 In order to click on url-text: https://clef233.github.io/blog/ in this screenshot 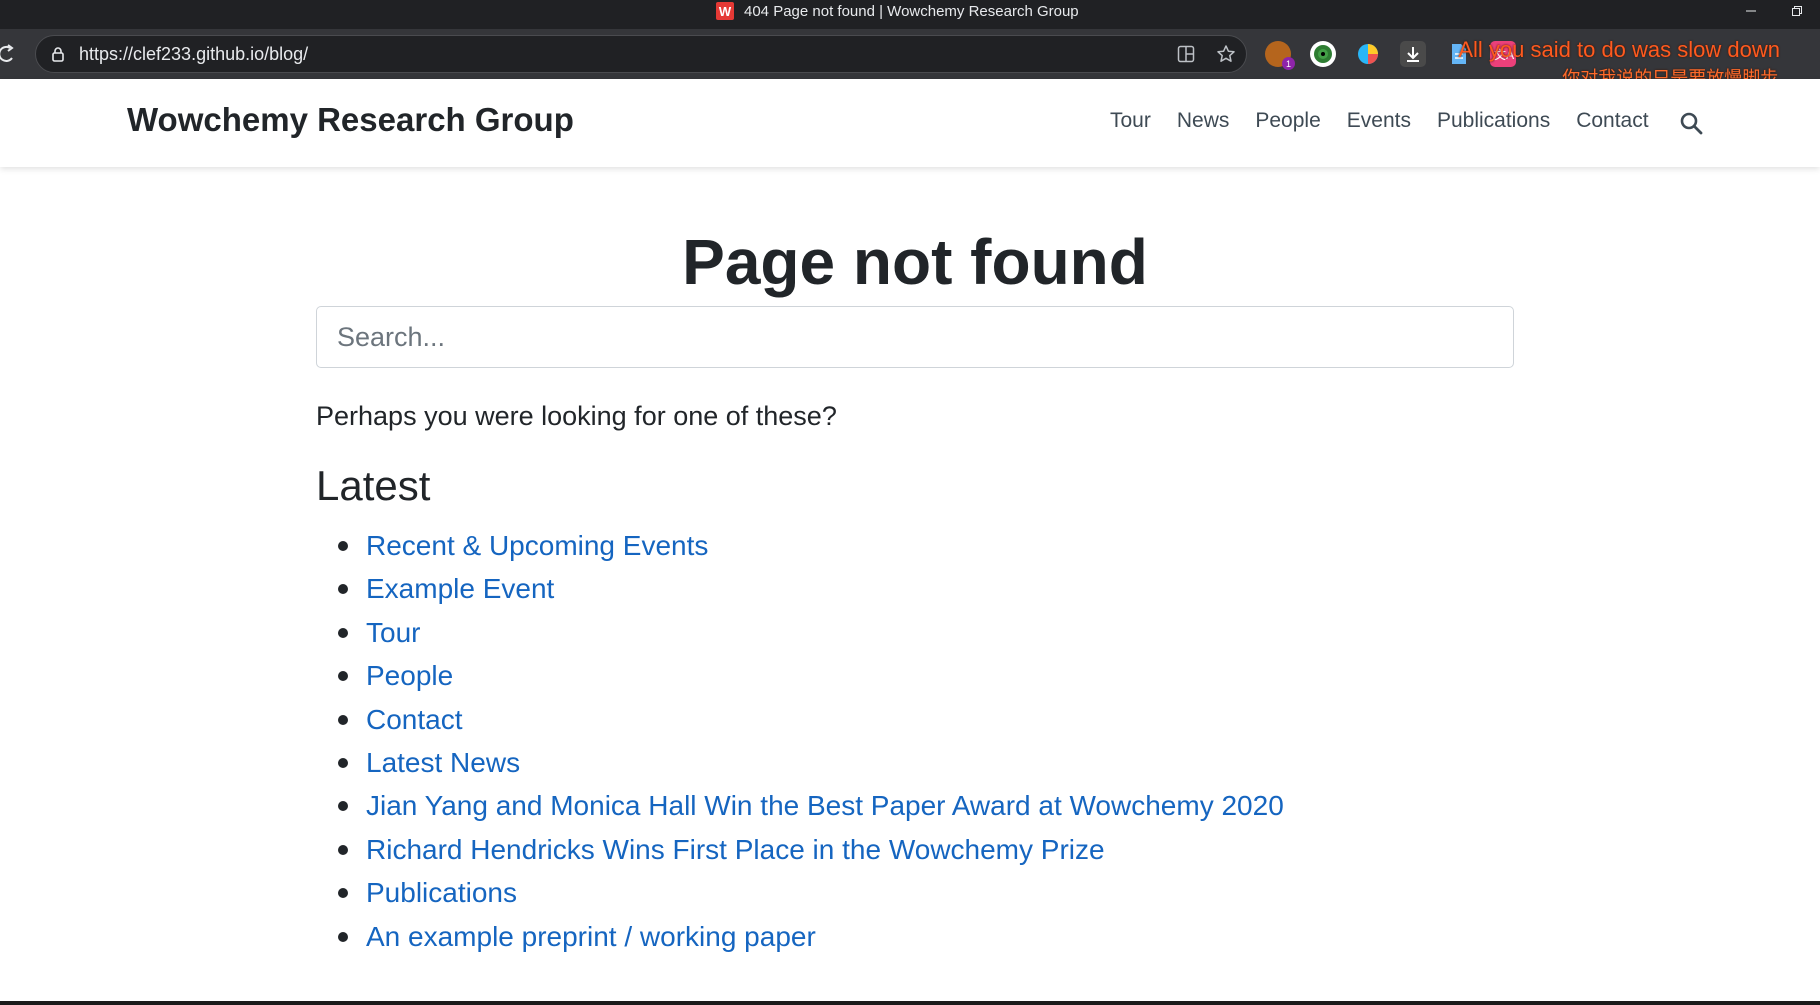, I will do `click(193, 54)`.